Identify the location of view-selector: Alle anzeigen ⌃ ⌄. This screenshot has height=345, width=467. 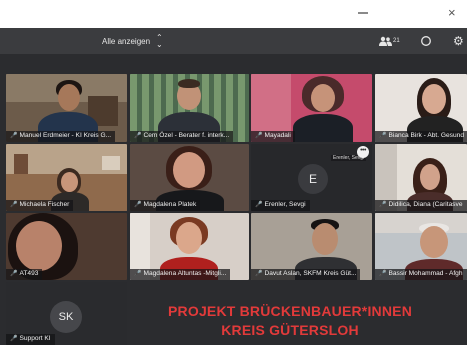
(132, 41).